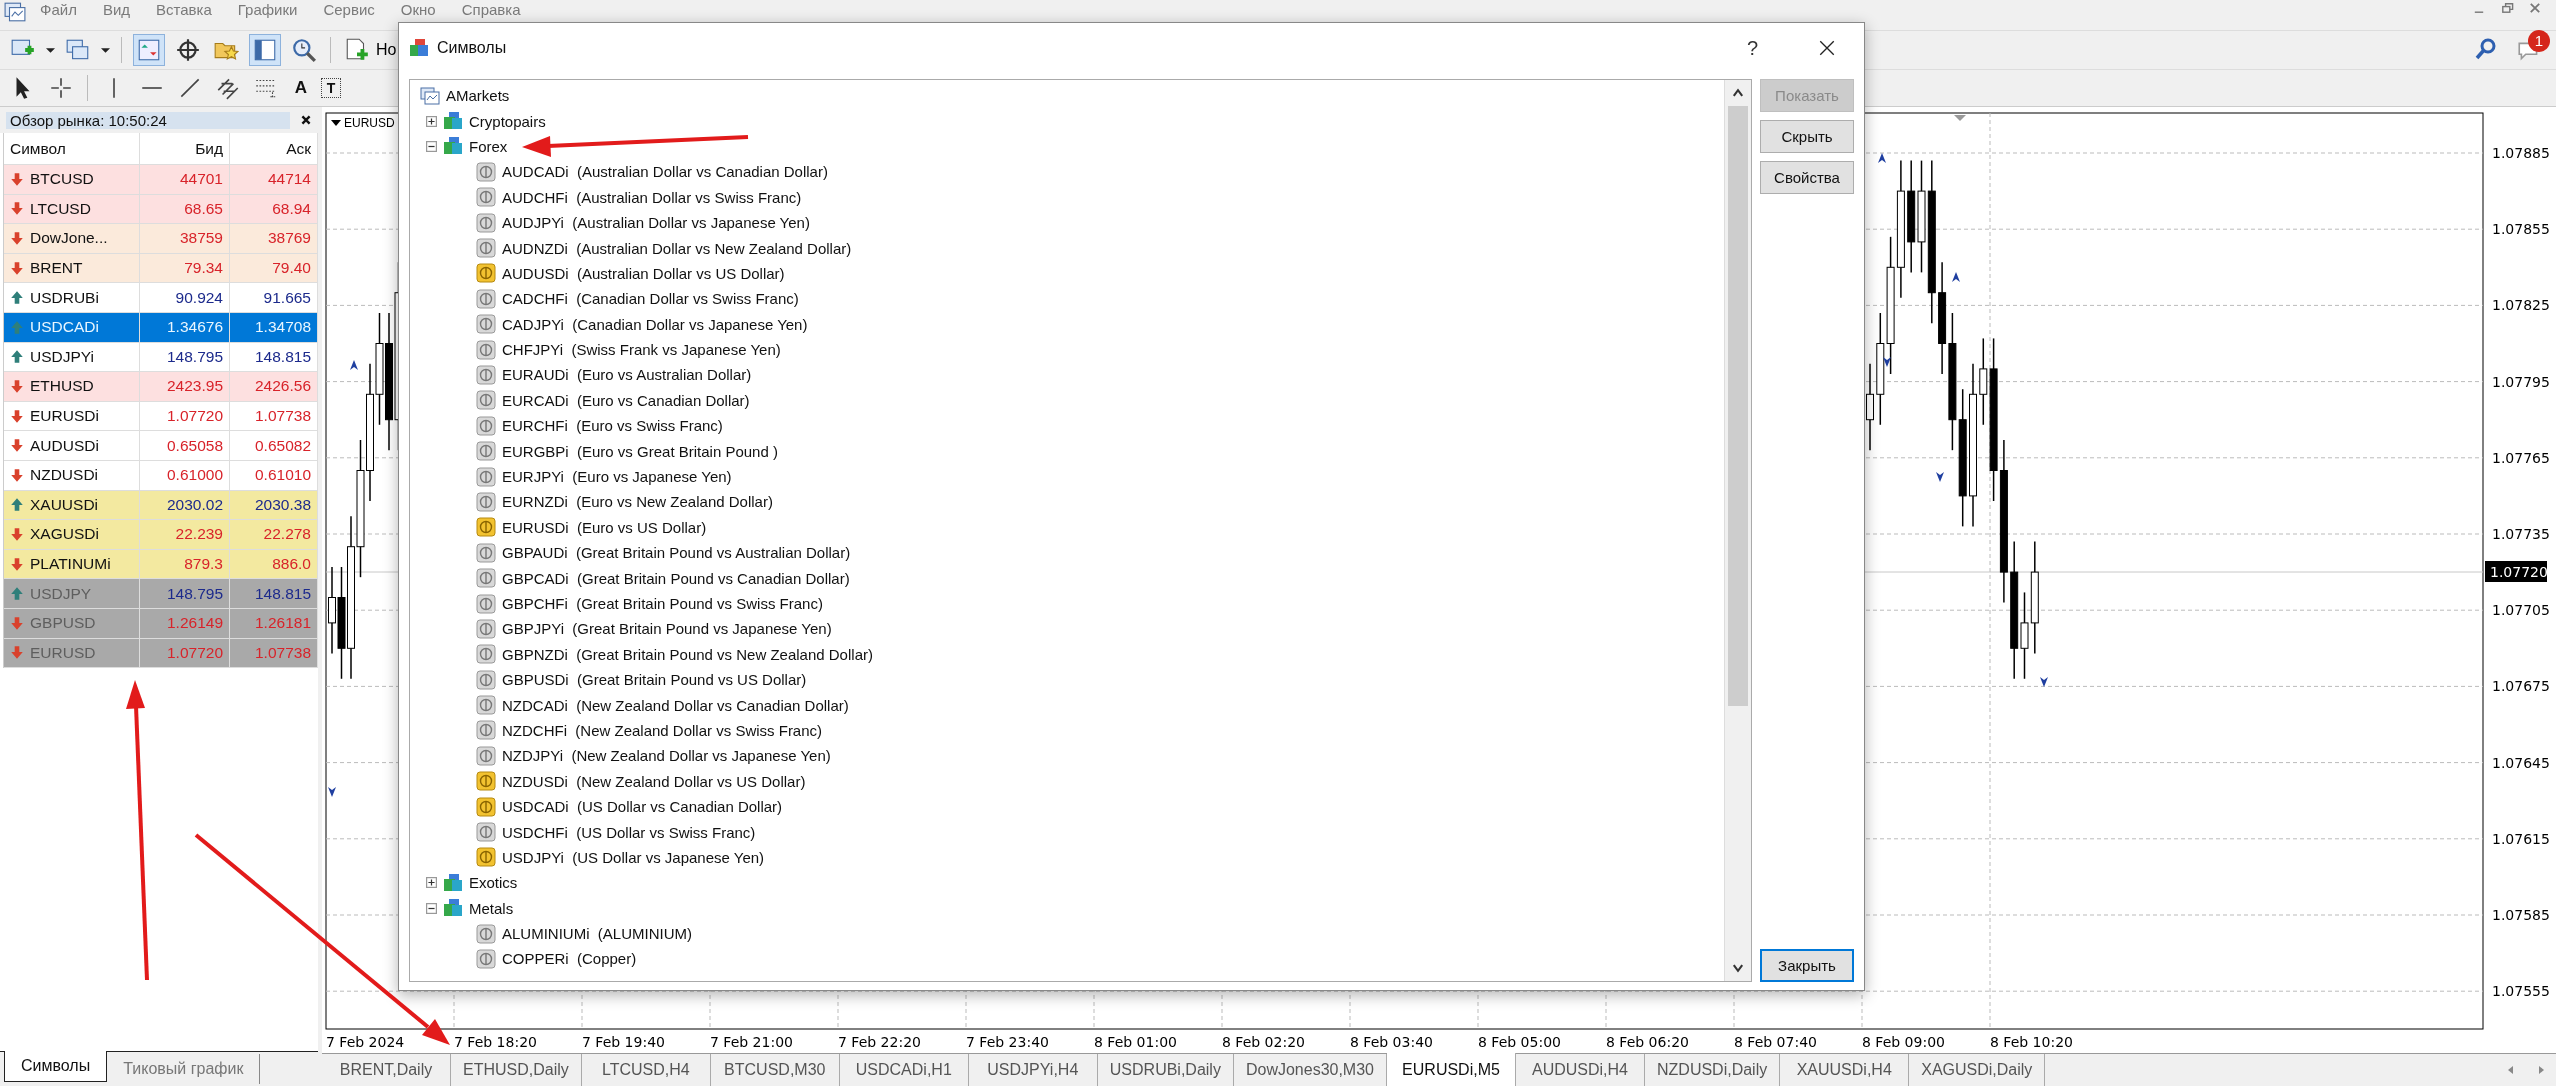  What do you see at coordinates (15, 12) in the screenshot?
I see `app-icon` at bounding box center [15, 12].